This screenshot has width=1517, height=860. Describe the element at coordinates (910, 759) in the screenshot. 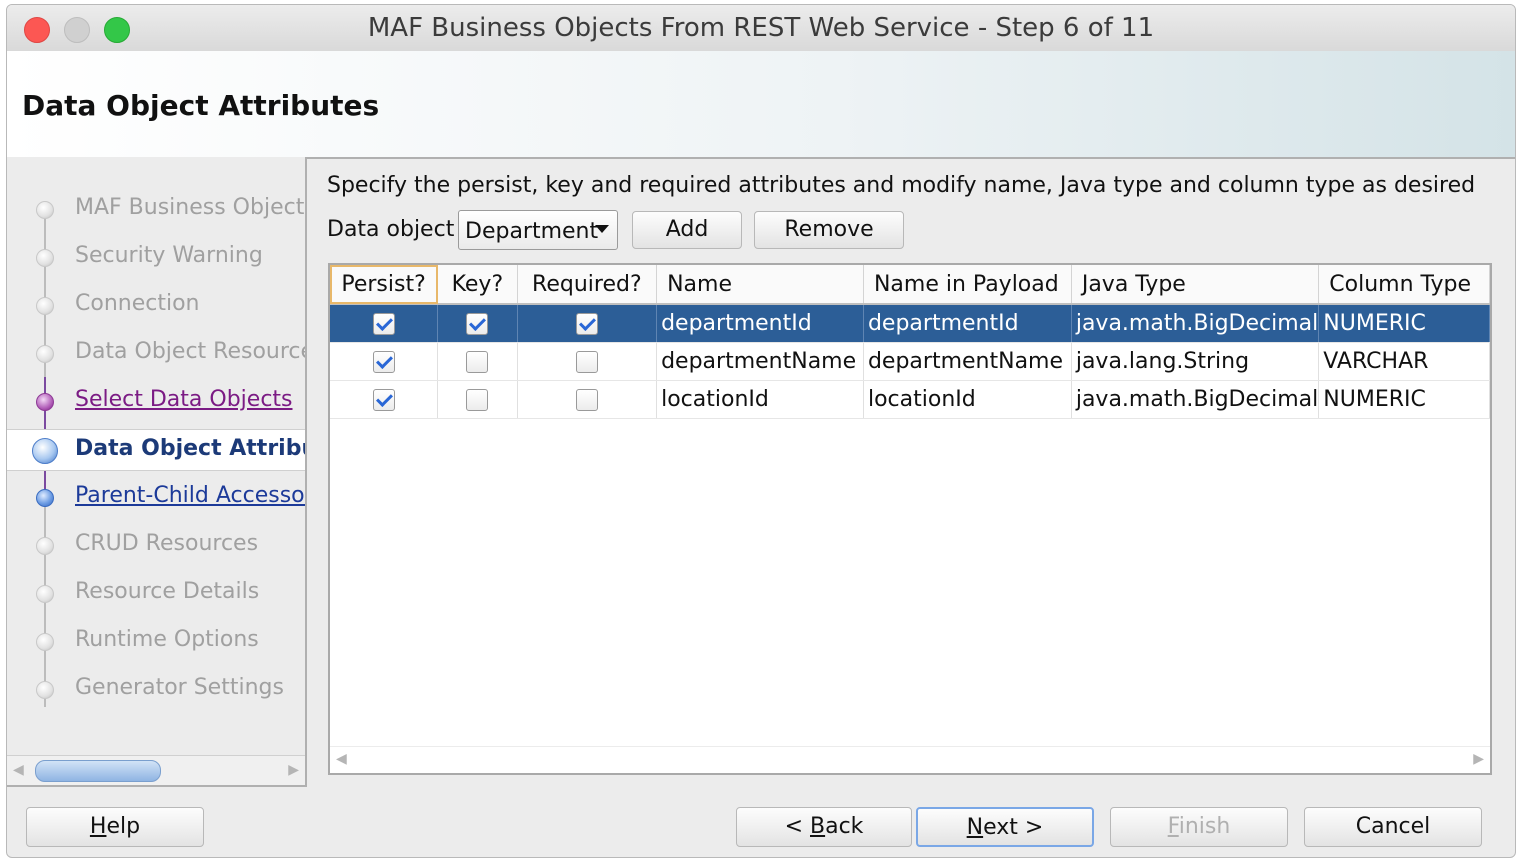

I see `table-horizontal-scrollbar: ◀ ▶` at that location.